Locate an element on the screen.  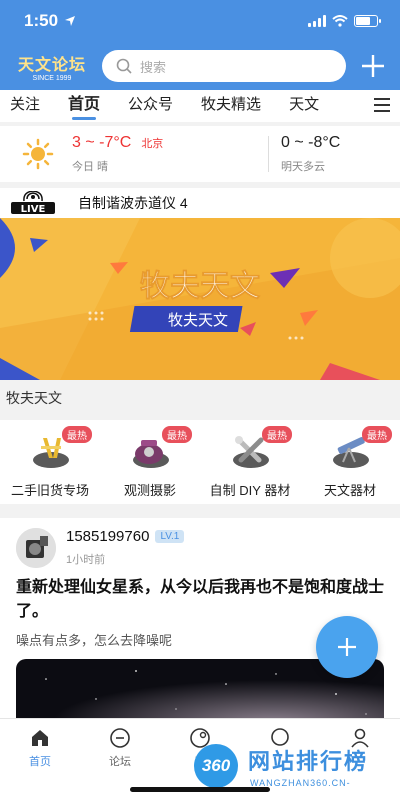
status-time: 1:50 is located at coordinates (50, 21).